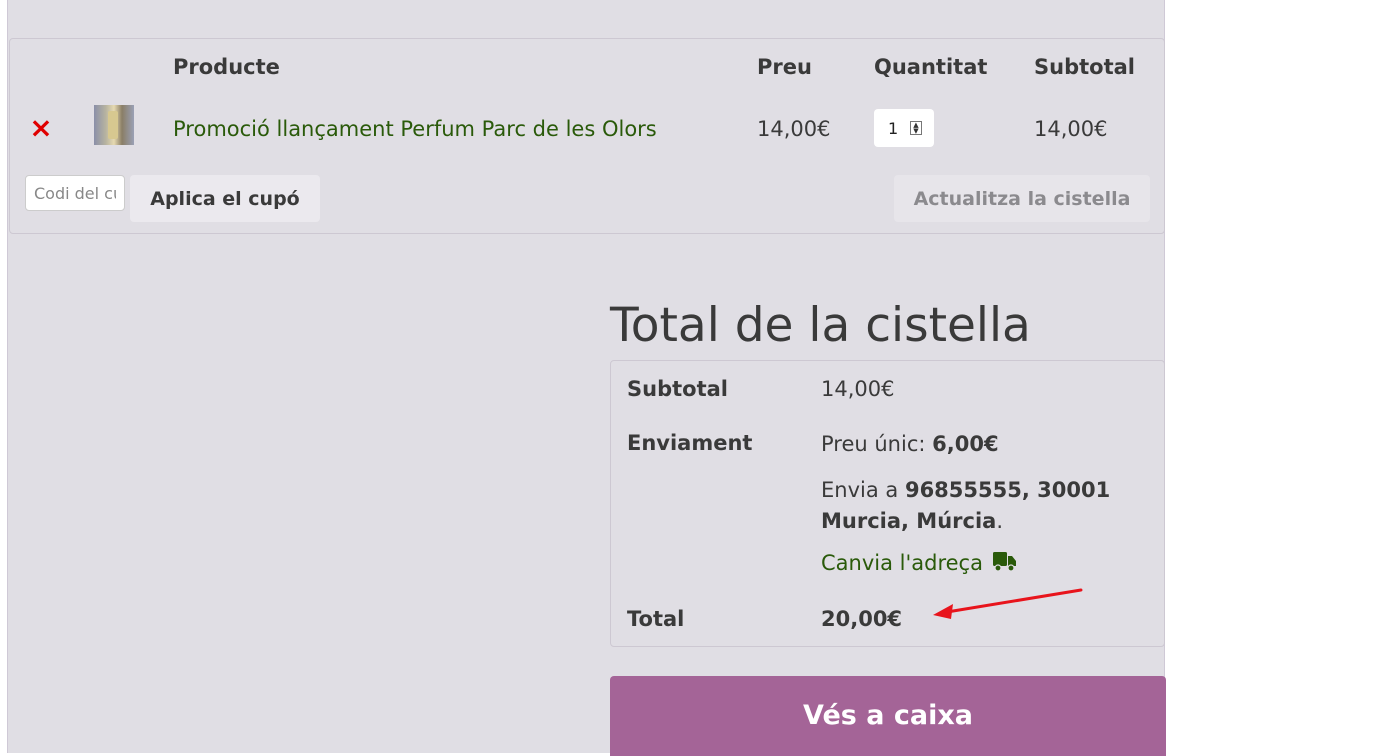 The width and height of the screenshot is (1376, 756). What do you see at coordinates (226, 67) in the screenshot?
I see `header-product: Producte` at bounding box center [226, 67].